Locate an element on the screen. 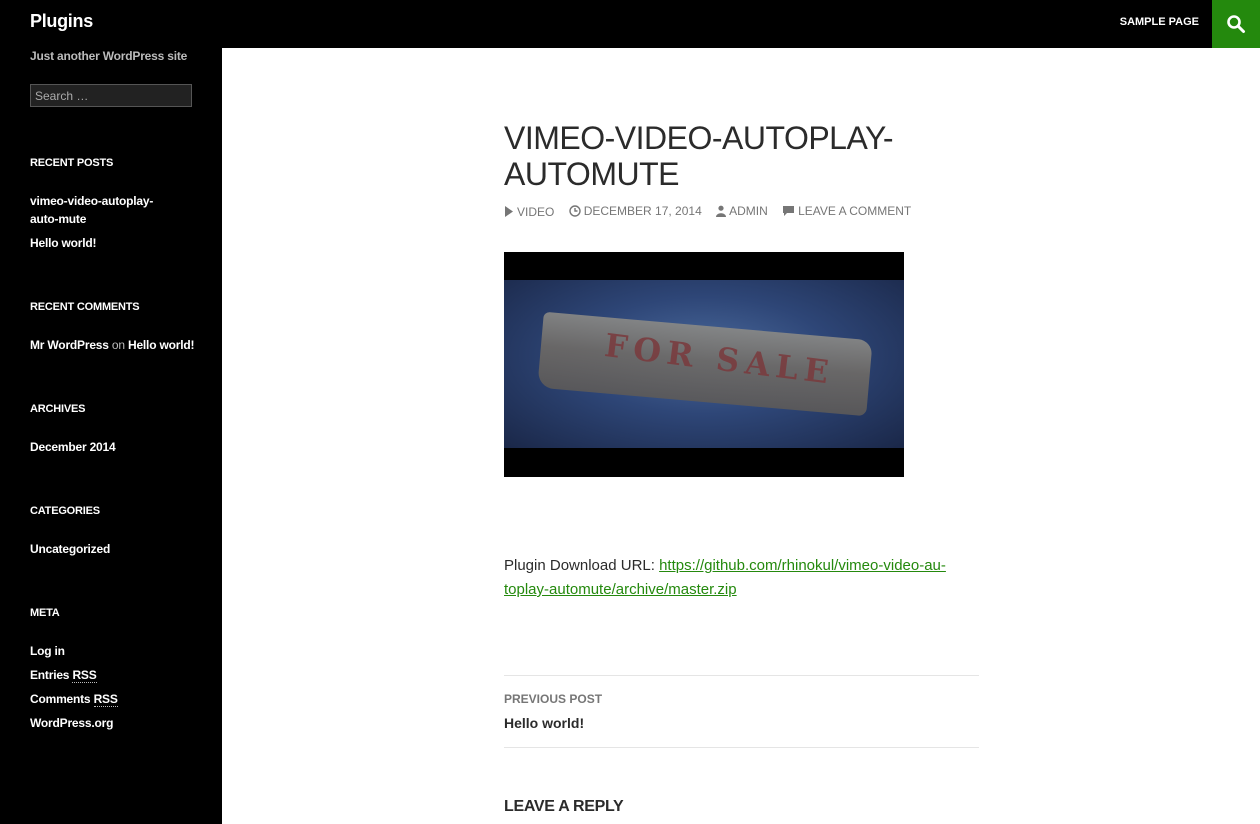  user-icon is located at coordinates (721, 211).